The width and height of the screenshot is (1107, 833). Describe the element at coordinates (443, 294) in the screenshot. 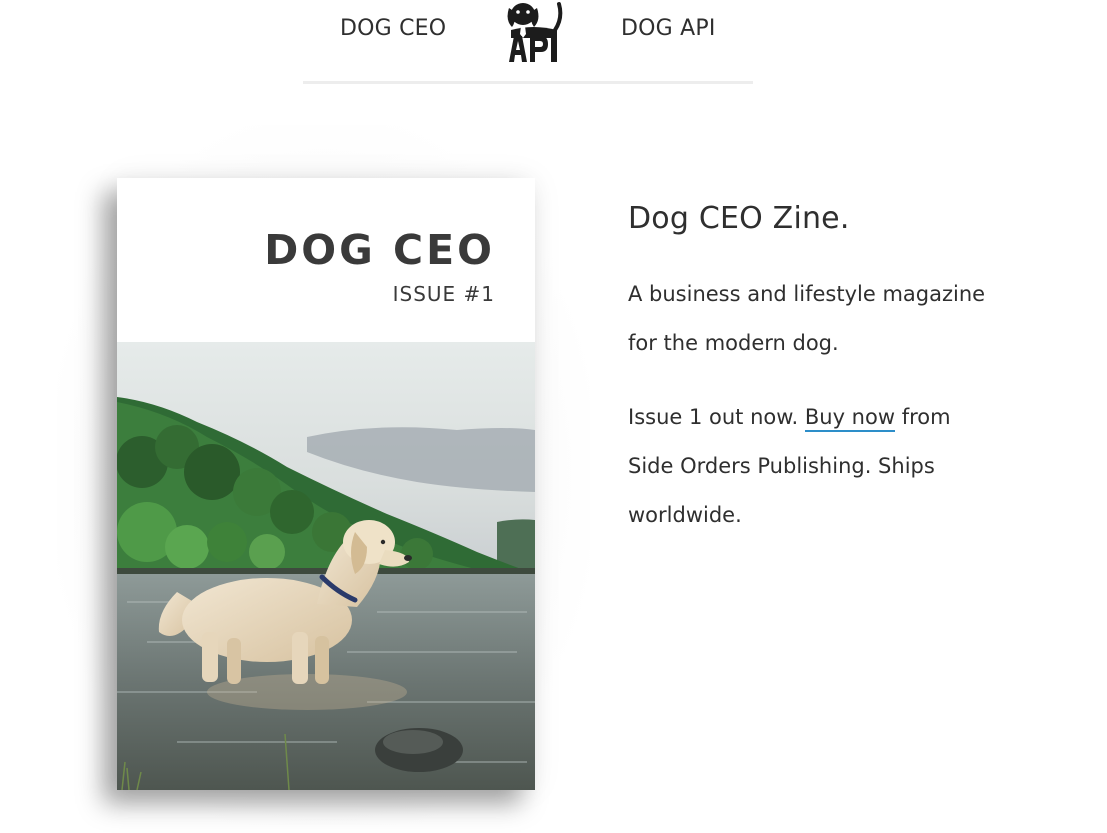

I see `cover-issue-number: ISSUE #1` at that location.